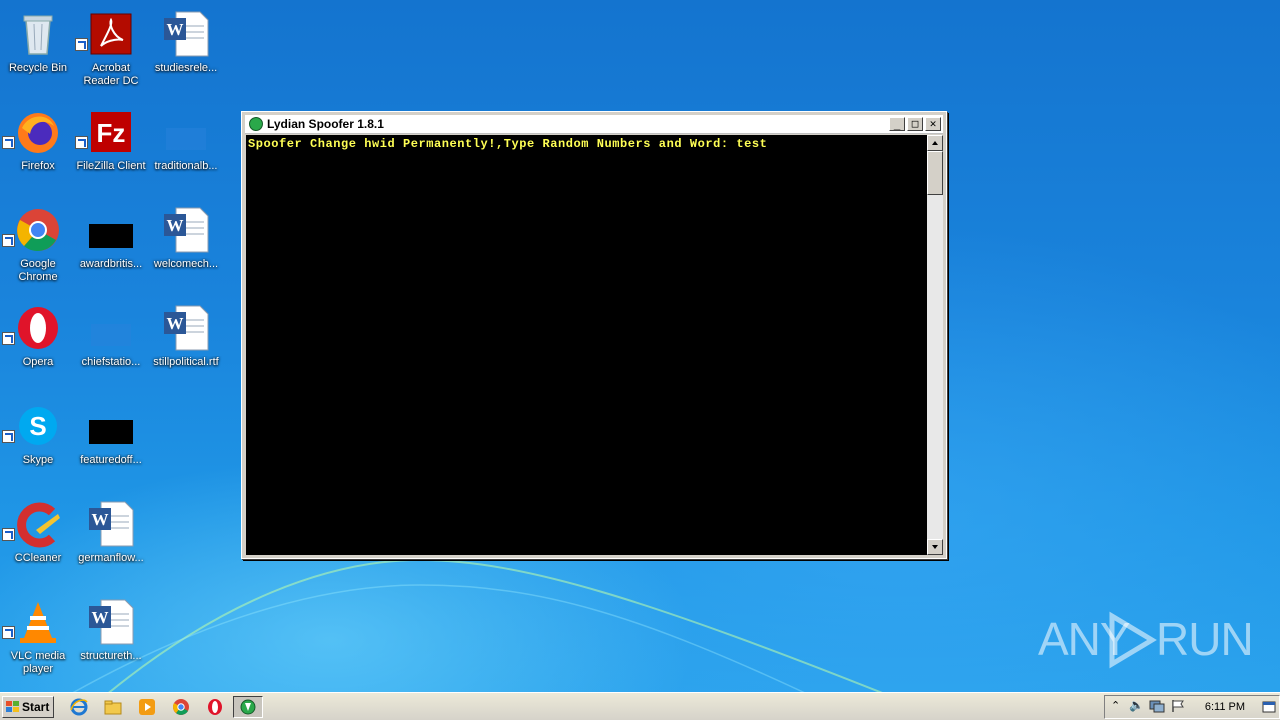 The image size is (1280, 720). I want to click on svg-text: Fz, so click(111, 133).